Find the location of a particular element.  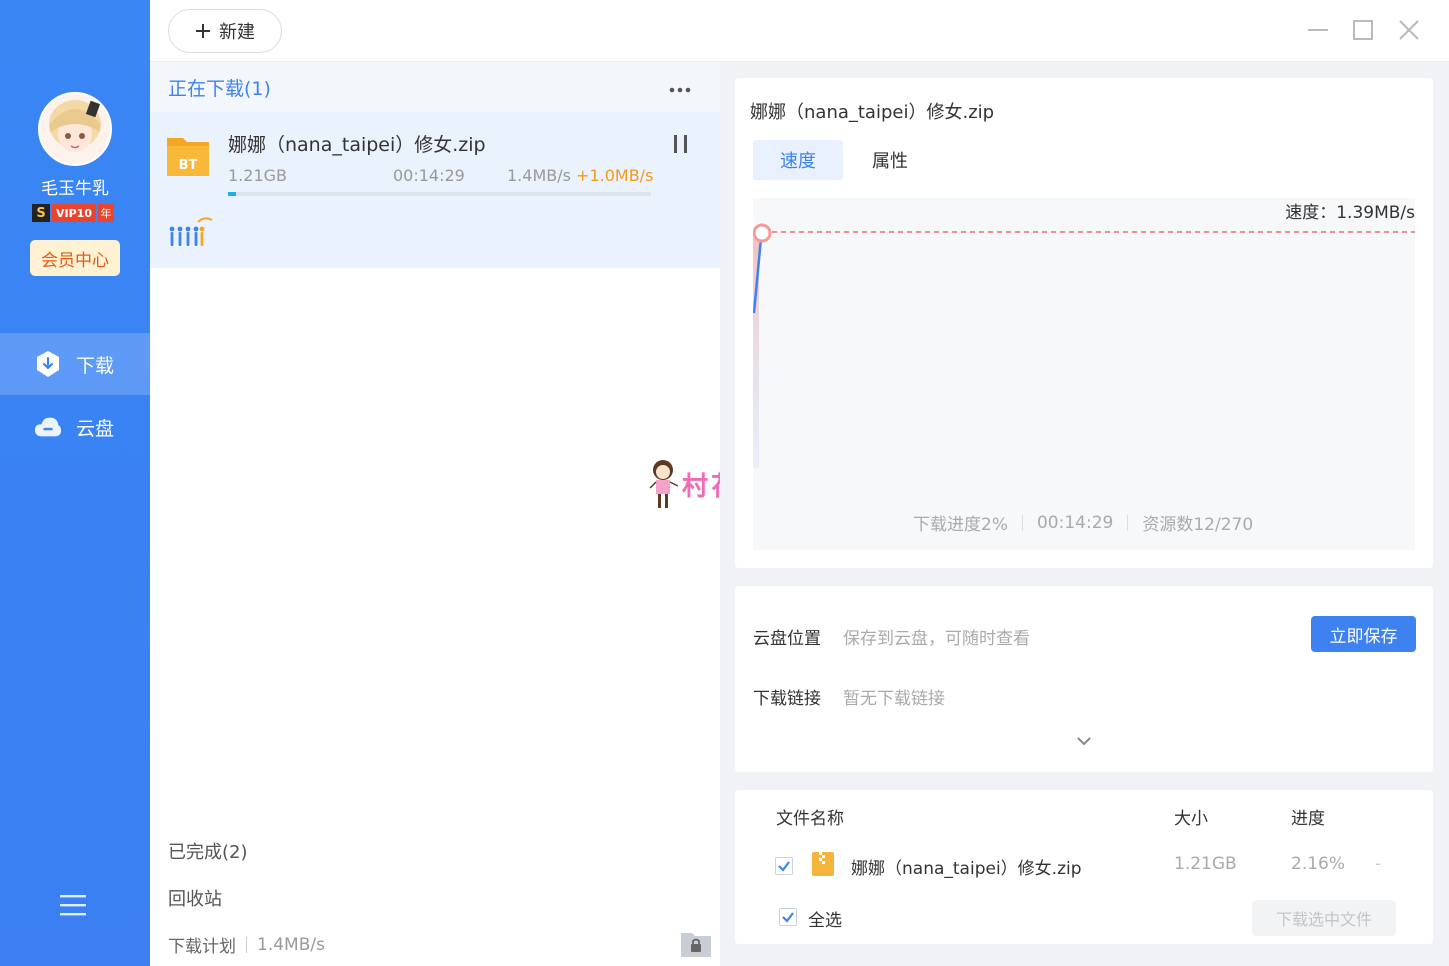

close-icon is located at coordinates (1409, 30).